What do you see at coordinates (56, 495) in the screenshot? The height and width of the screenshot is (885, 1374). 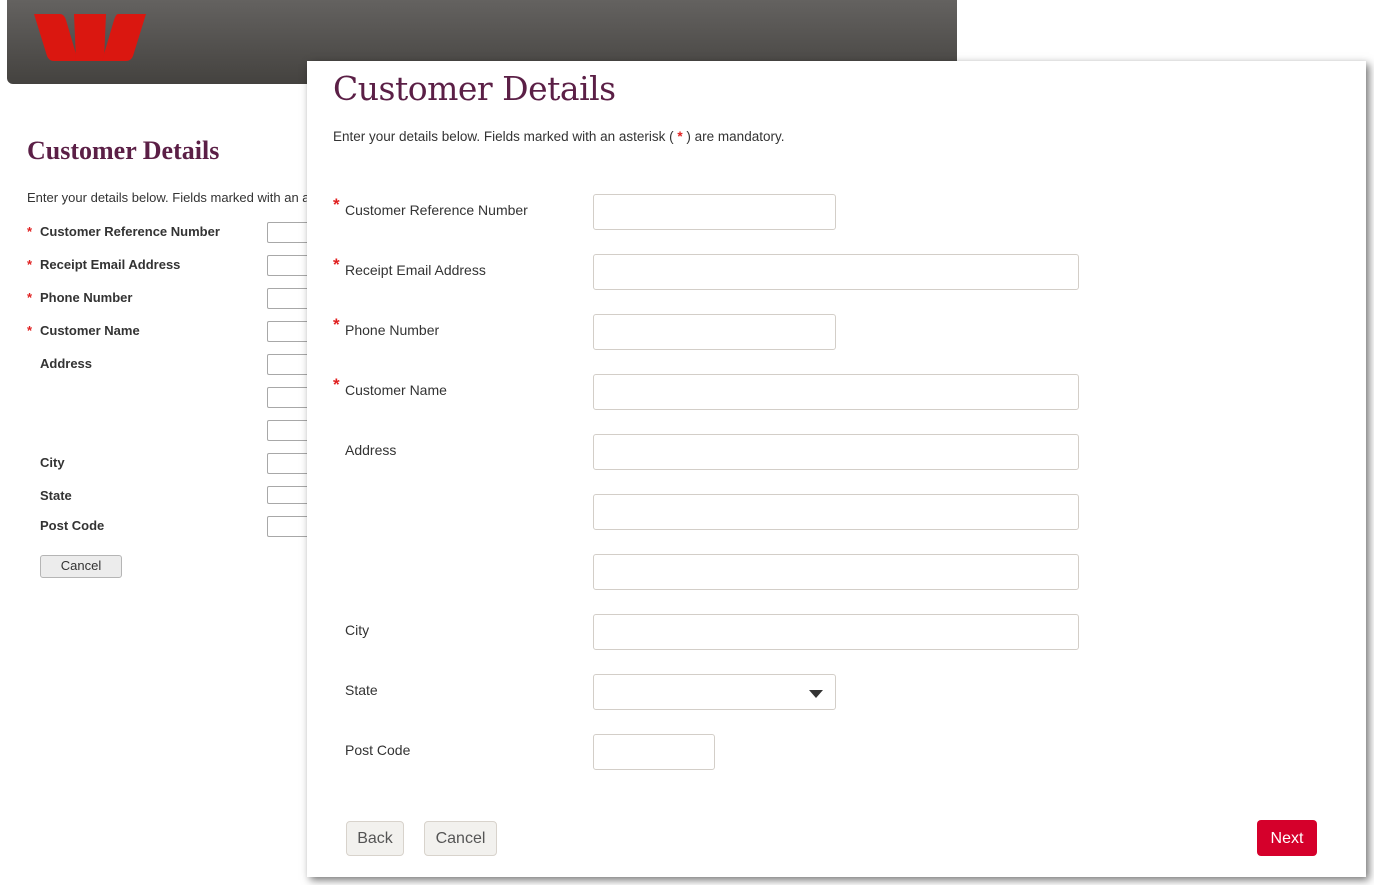 I see `bg-label-state: State` at bounding box center [56, 495].